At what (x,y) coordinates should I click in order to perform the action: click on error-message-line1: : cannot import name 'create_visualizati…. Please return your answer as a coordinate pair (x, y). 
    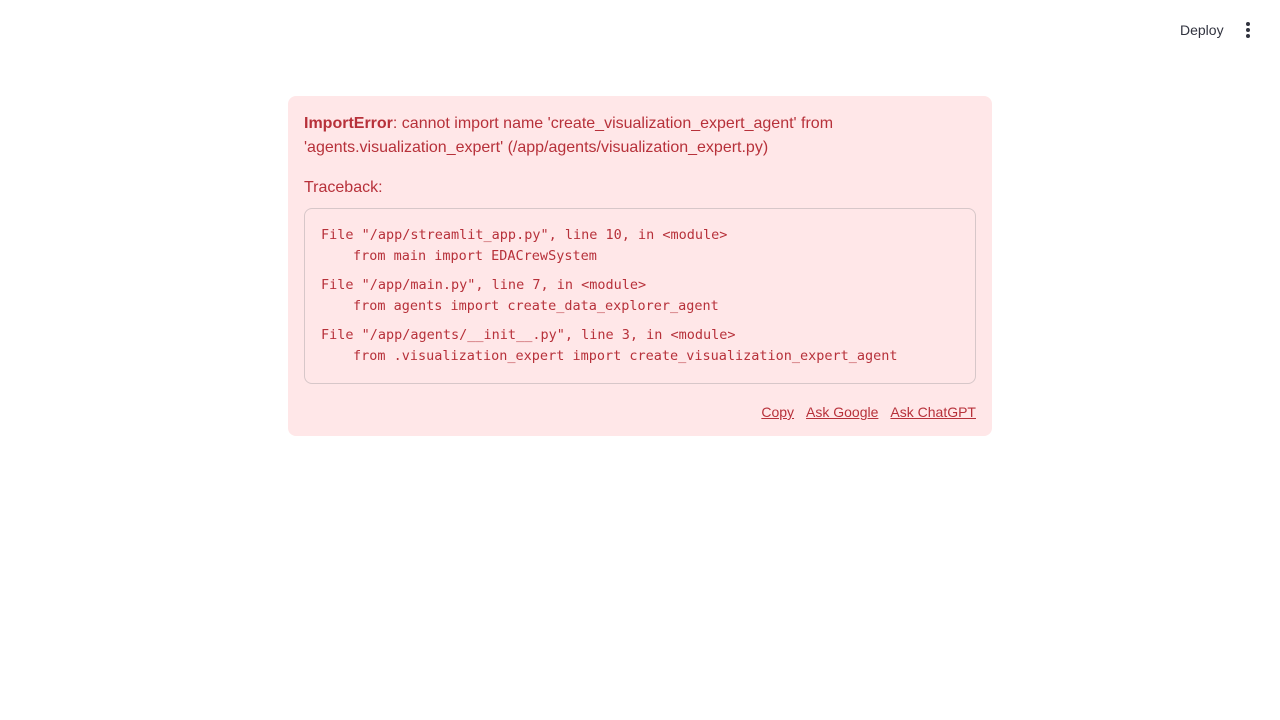
    Looking at the image, I should click on (613, 123).